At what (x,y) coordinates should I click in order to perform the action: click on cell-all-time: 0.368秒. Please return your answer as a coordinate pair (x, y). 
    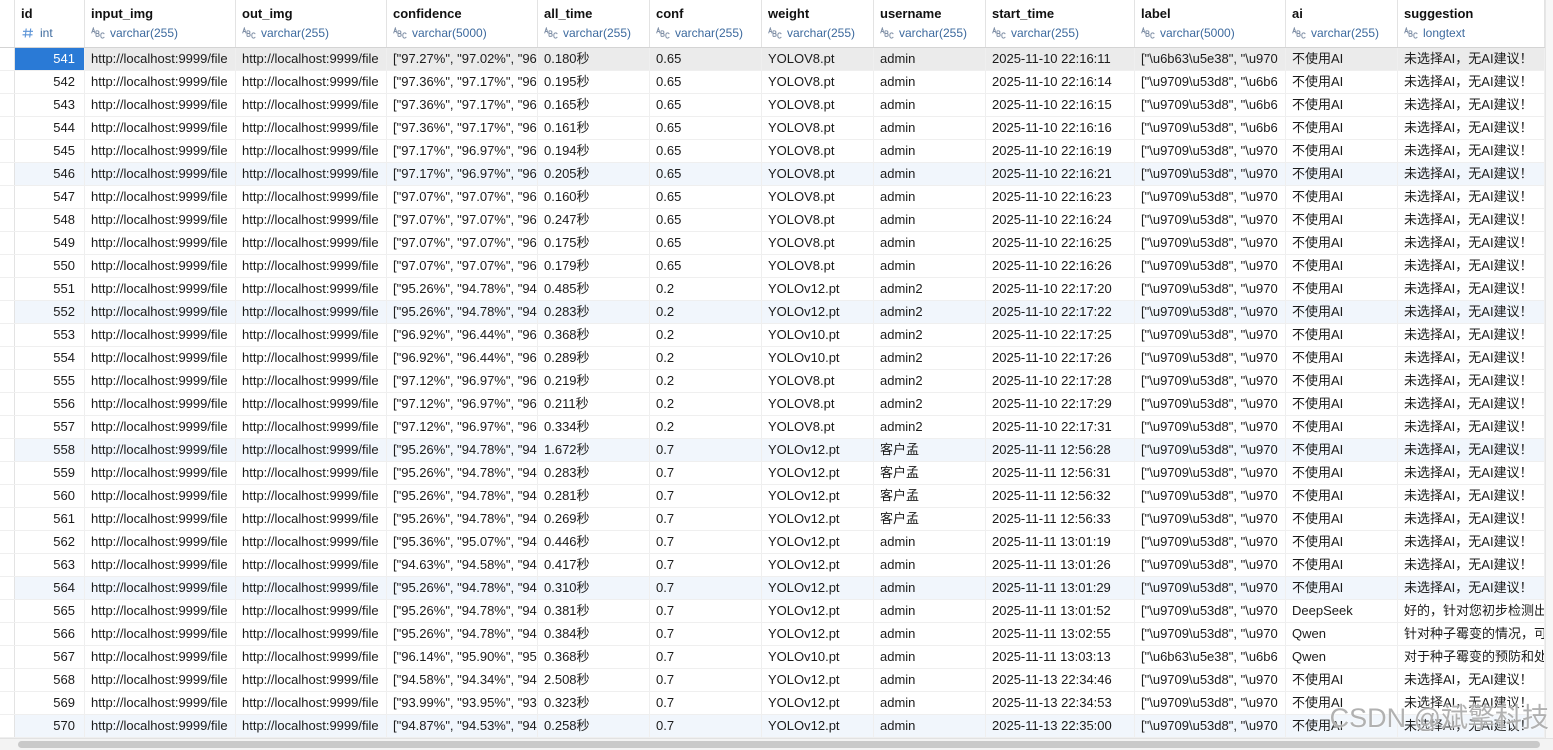
    Looking at the image, I should click on (594, 335).